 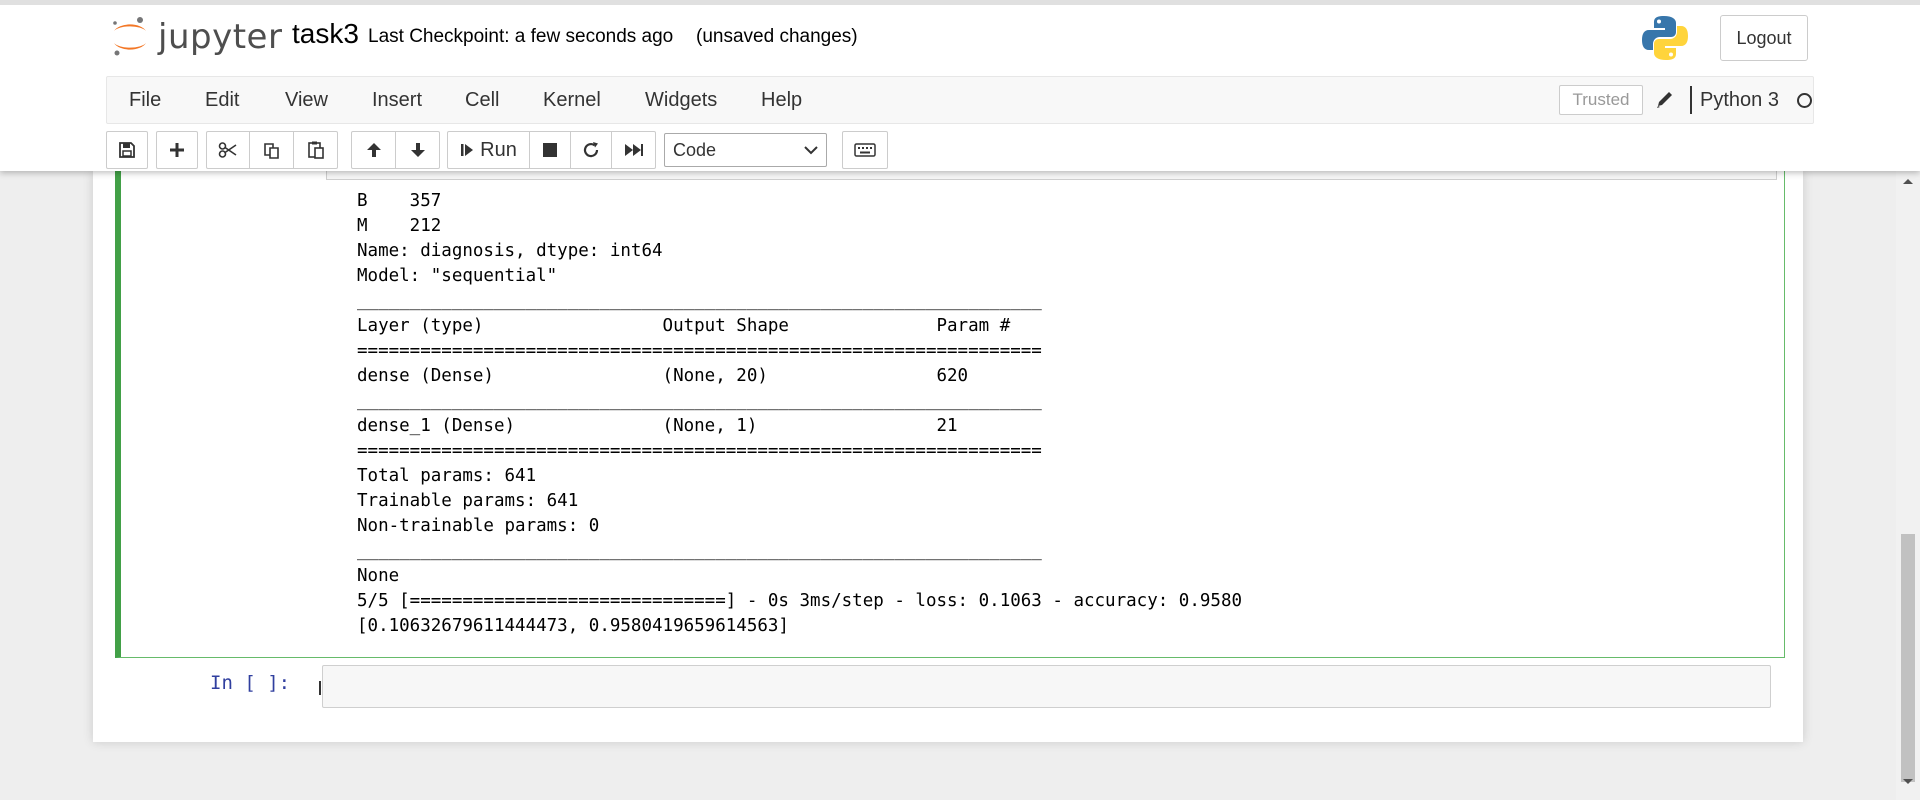 I want to click on restart-run-all-button, so click(x=633, y=150).